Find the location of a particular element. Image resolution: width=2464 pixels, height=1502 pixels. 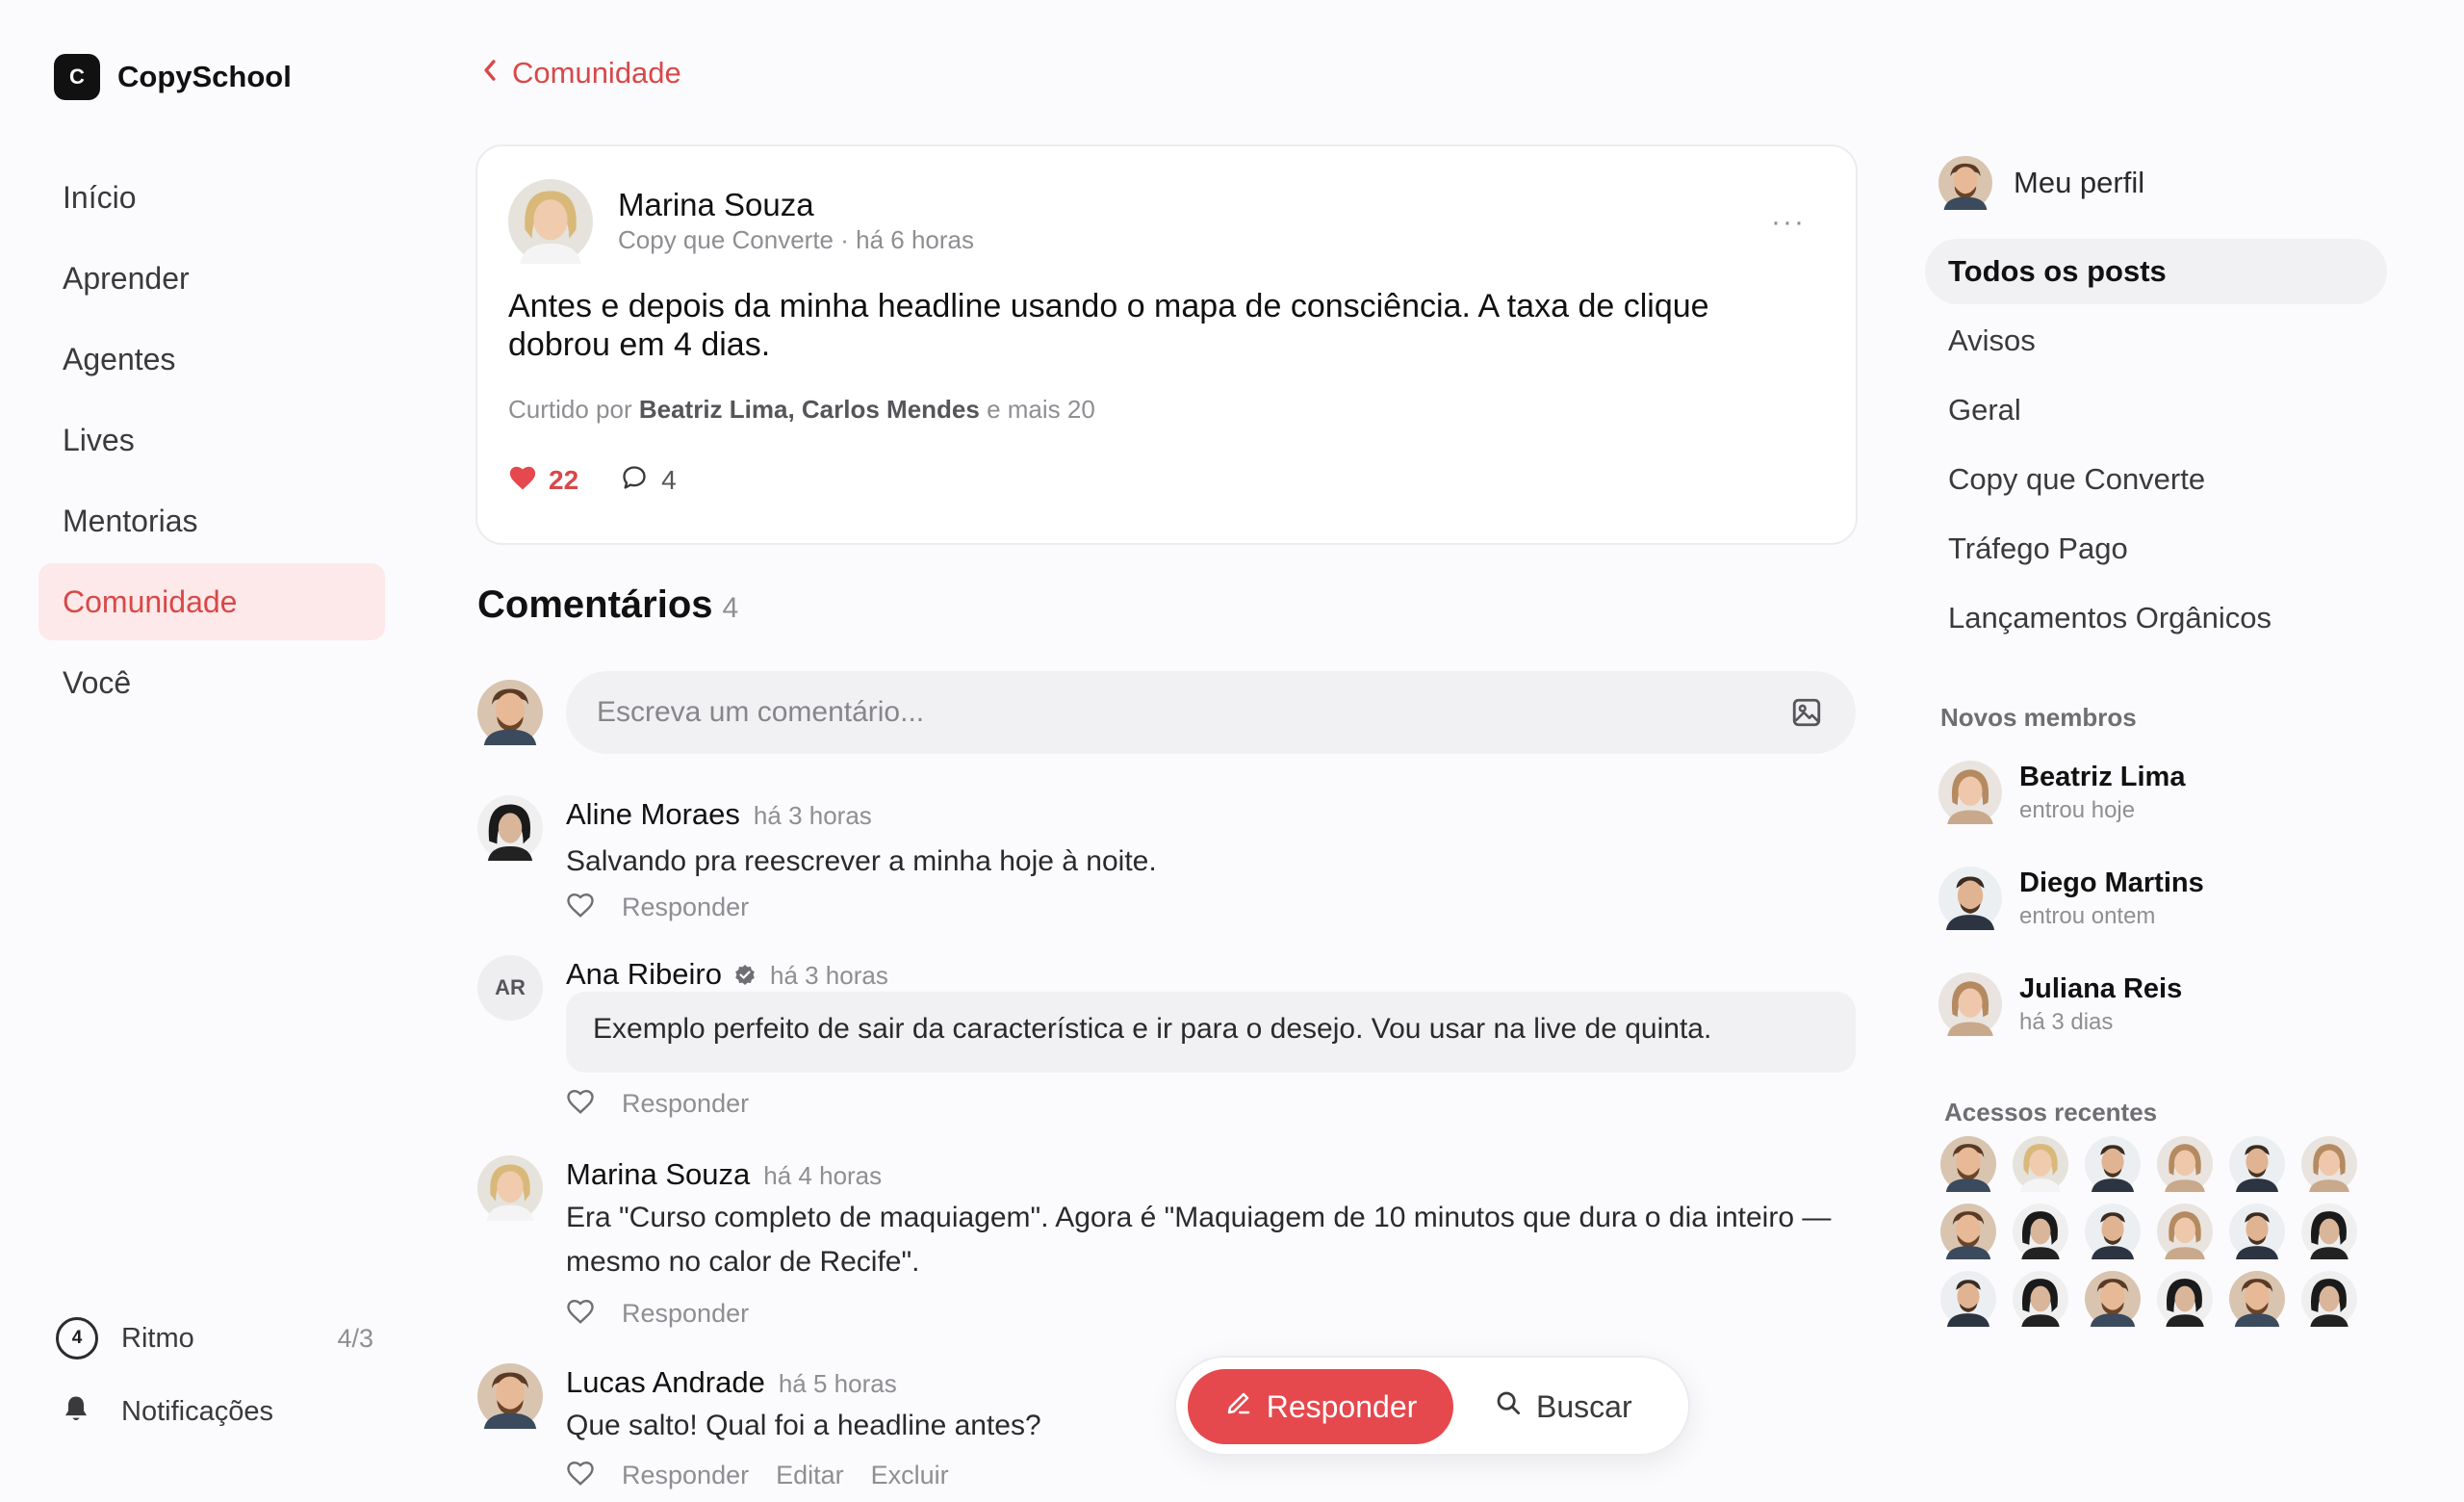

floating-search-button: Buscar is located at coordinates (1563, 1406).